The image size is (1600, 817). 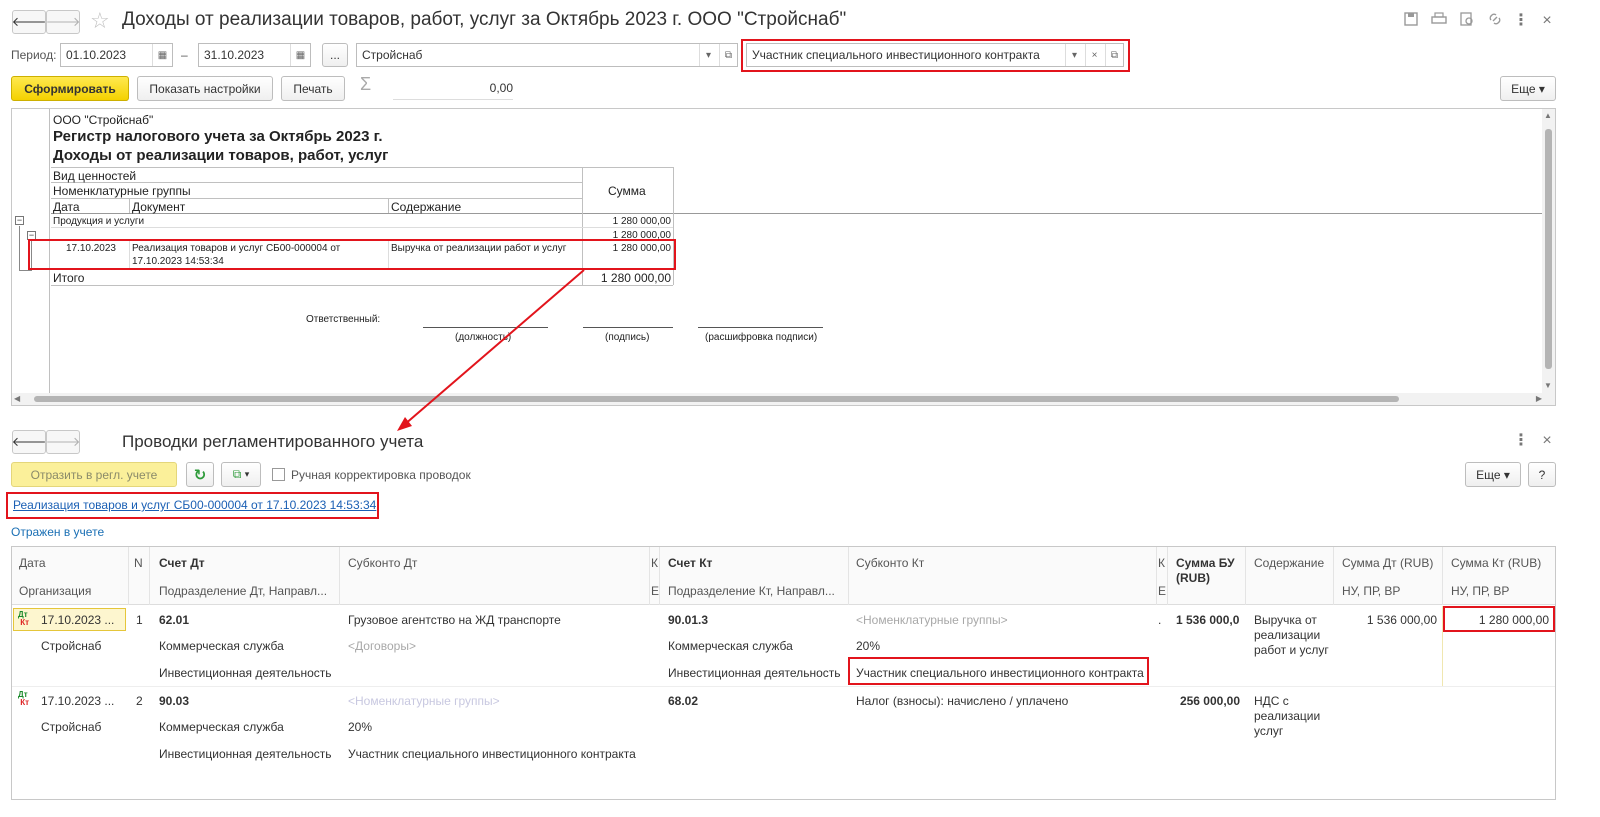 I want to click on refresh-button: ↻, so click(x=200, y=474).